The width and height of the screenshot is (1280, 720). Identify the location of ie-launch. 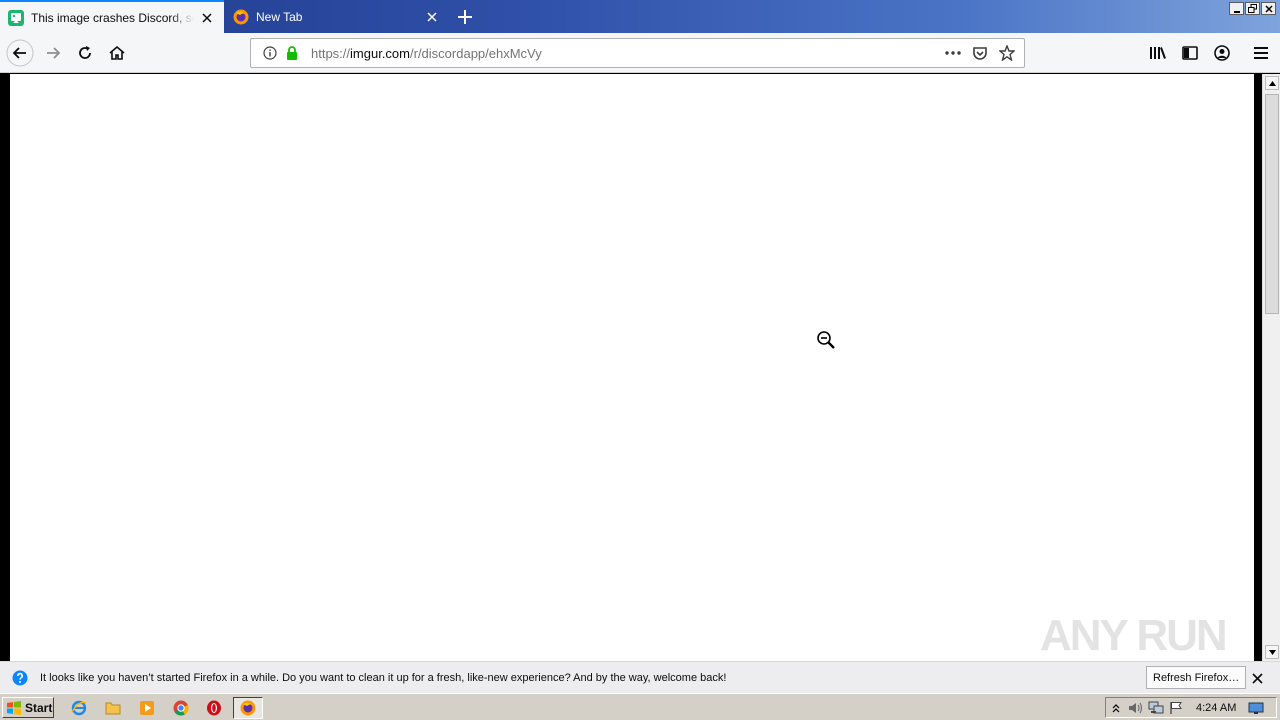
(79, 708).